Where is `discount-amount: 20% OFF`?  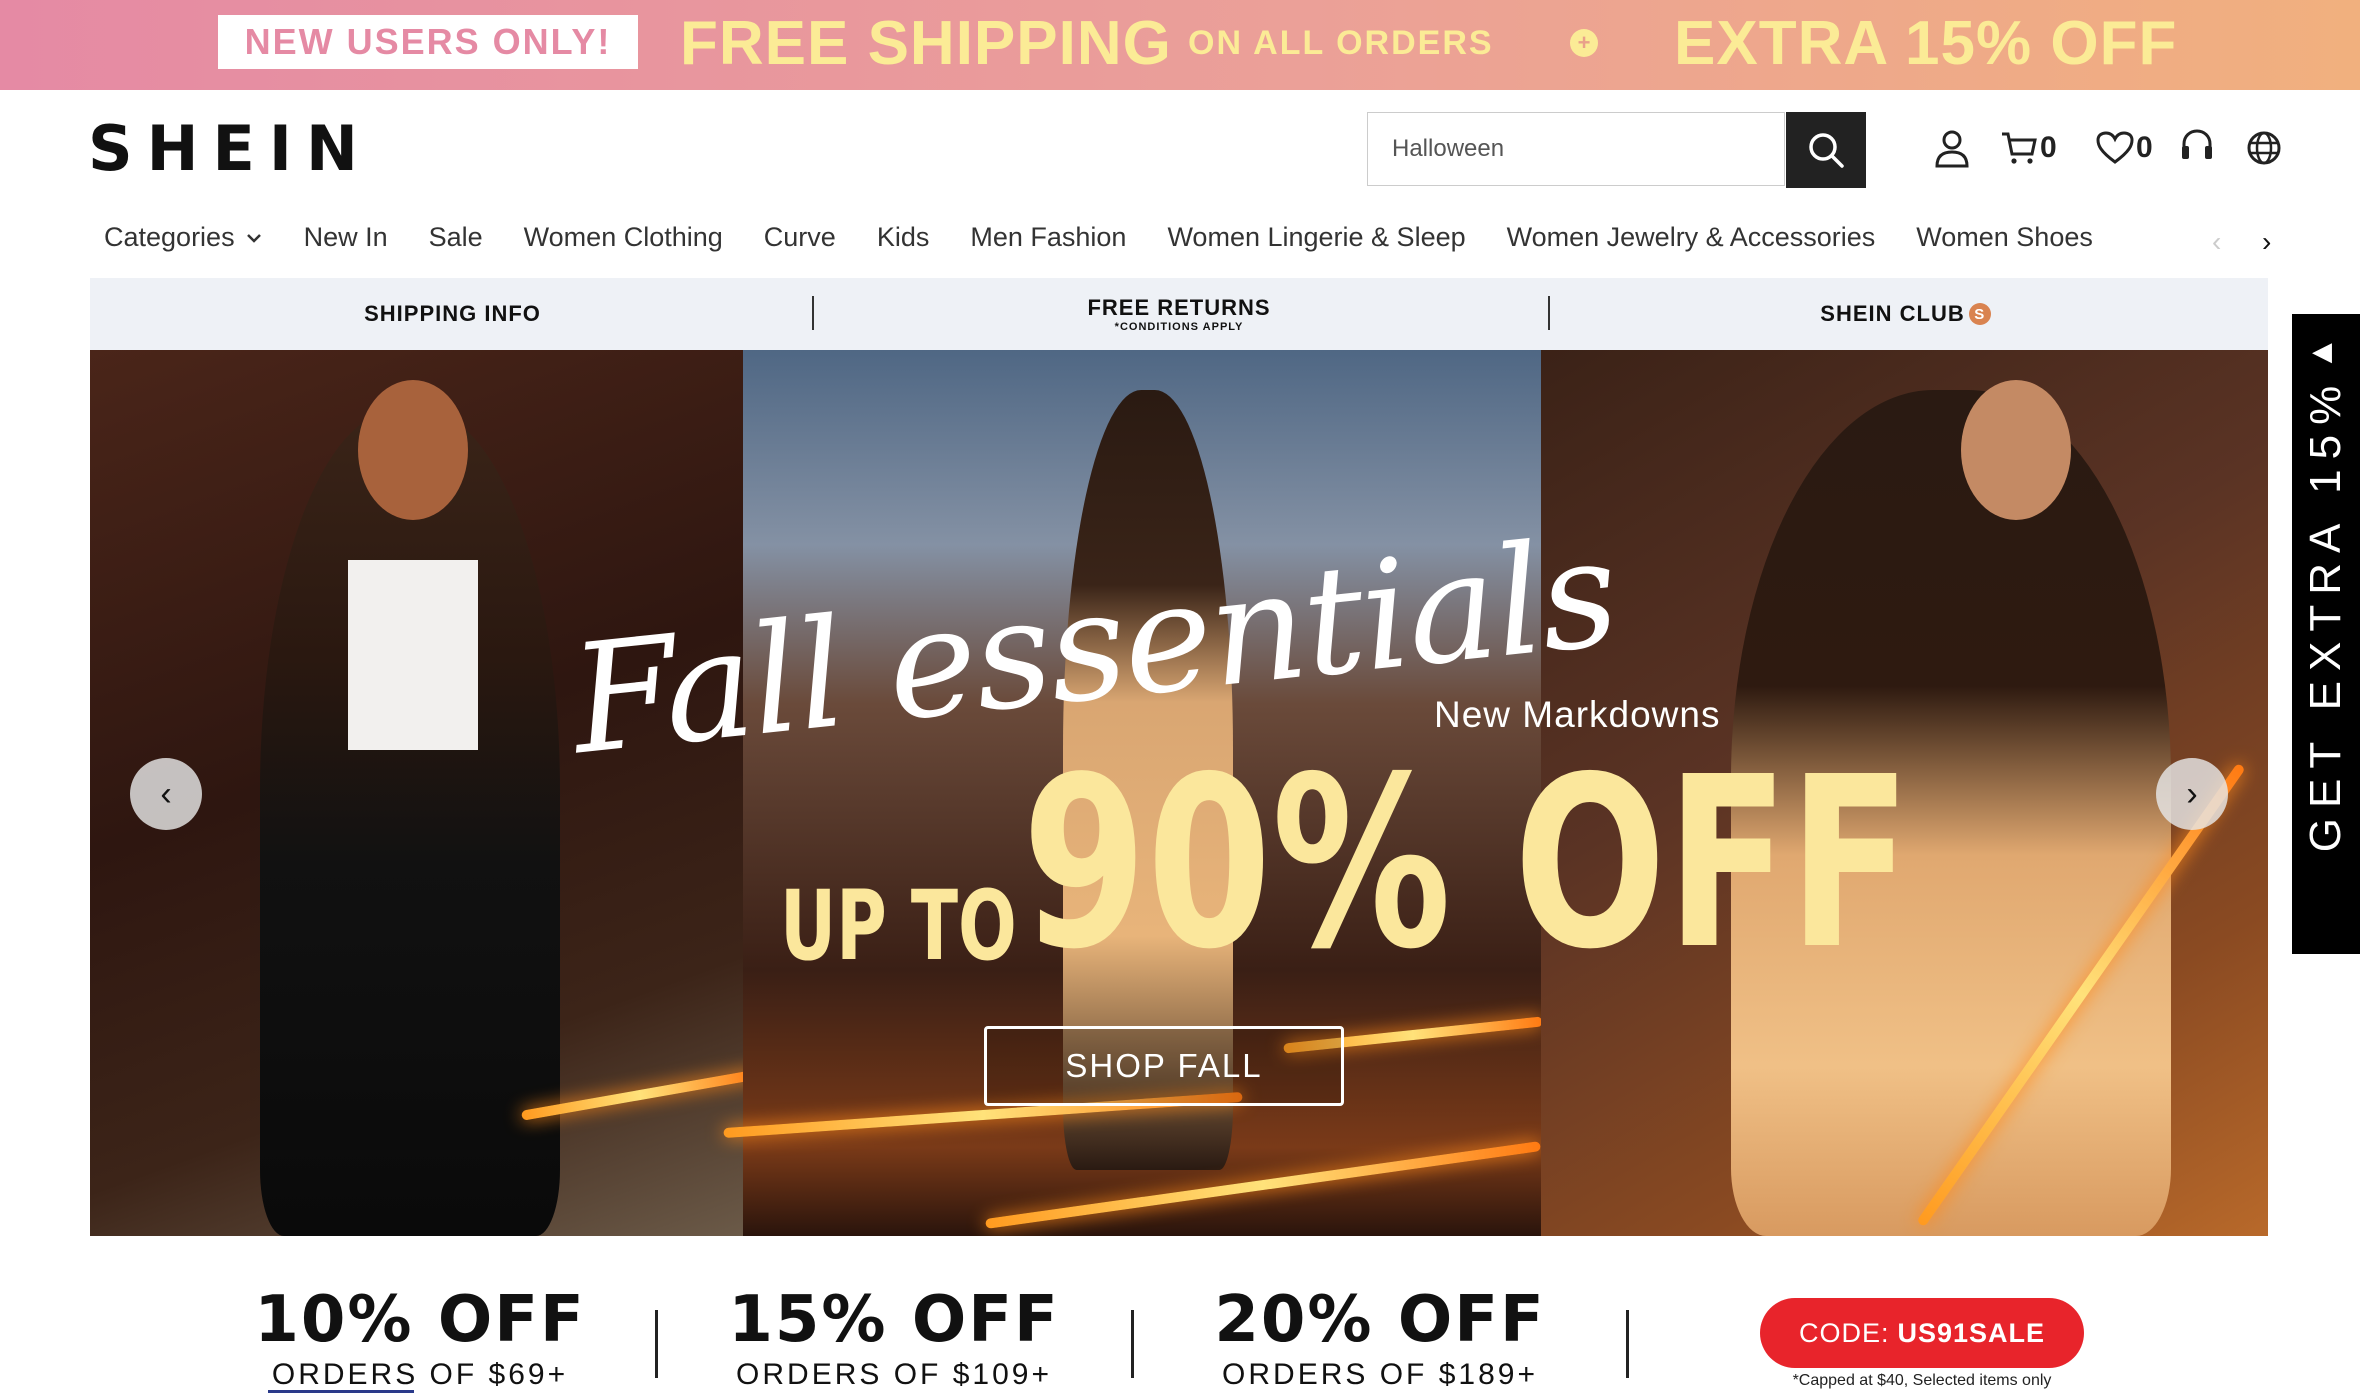 discount-amount: 20% OFF is located at coordinates (1380, 1320).